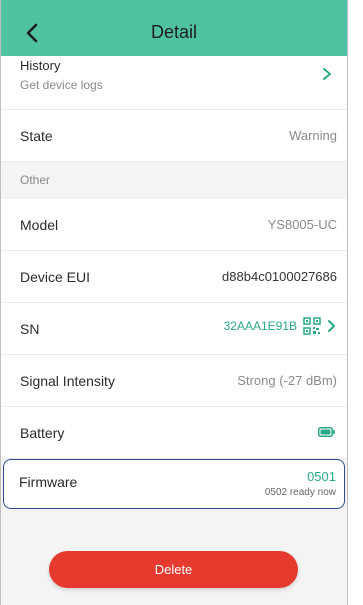 The height and width of the screenshot is (605, 363). Describe the element at coordinates (312, 326) in the screenshot. I see `qr-code-icon` at that location.